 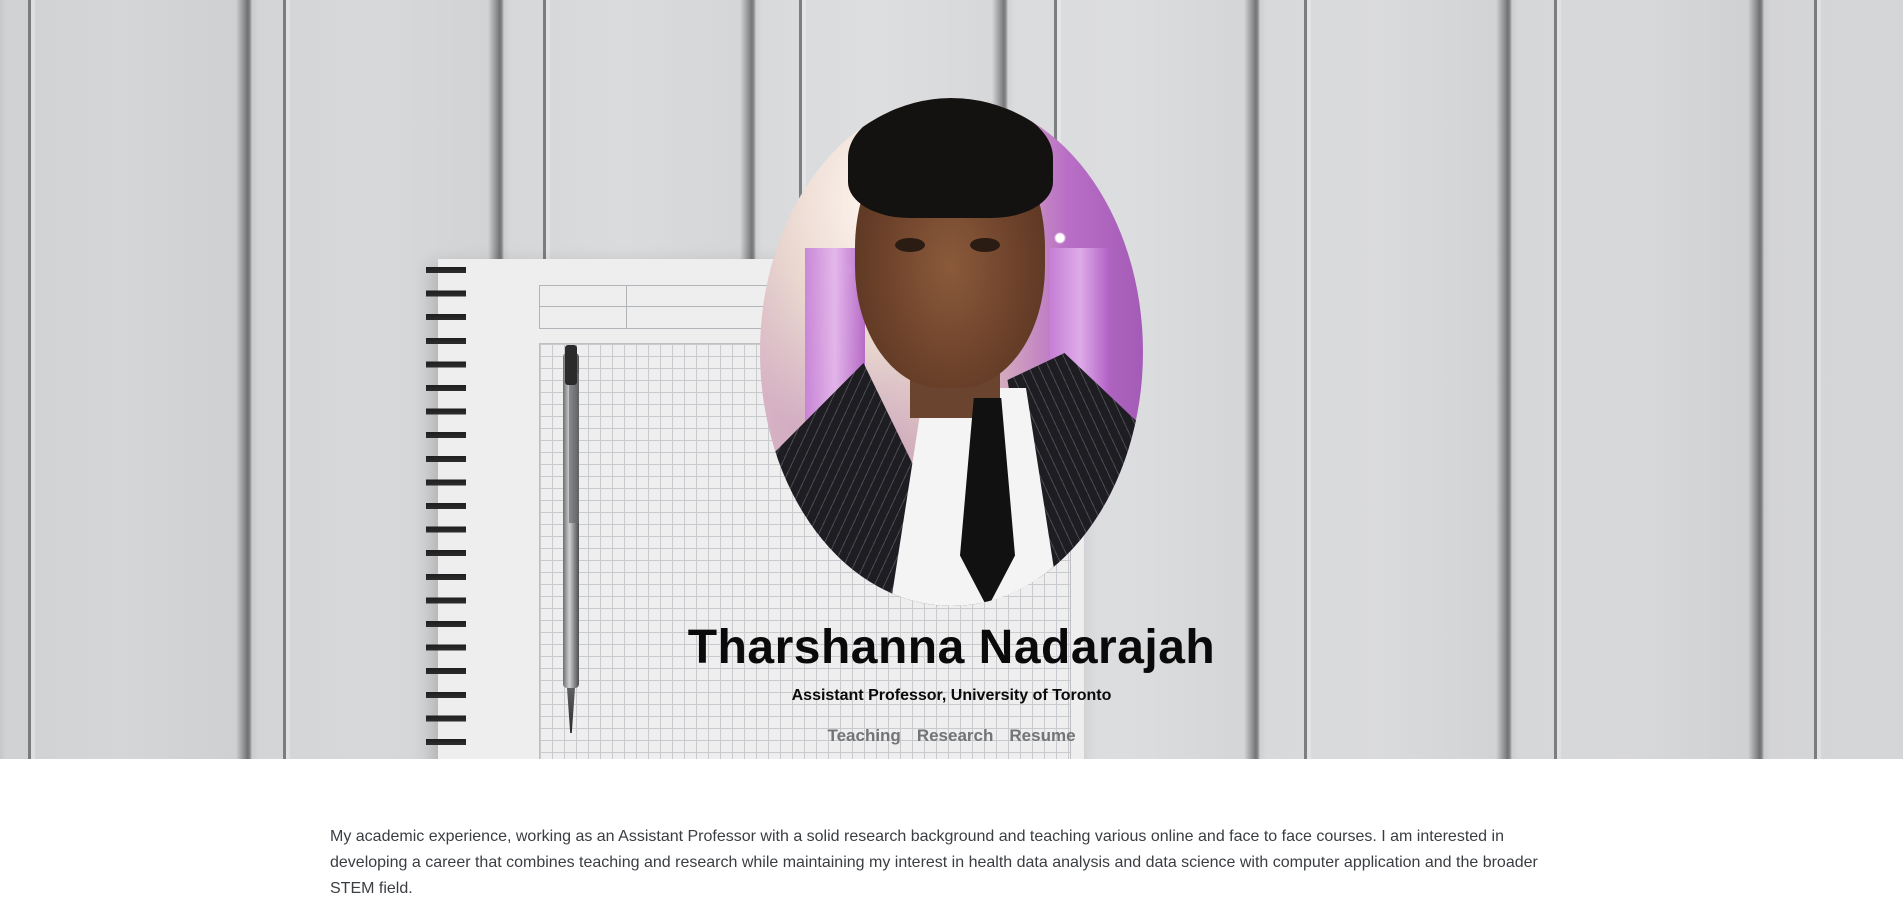 I want to click on page-title: Tharshanna Nadarajah, so click(x=951, y=647).